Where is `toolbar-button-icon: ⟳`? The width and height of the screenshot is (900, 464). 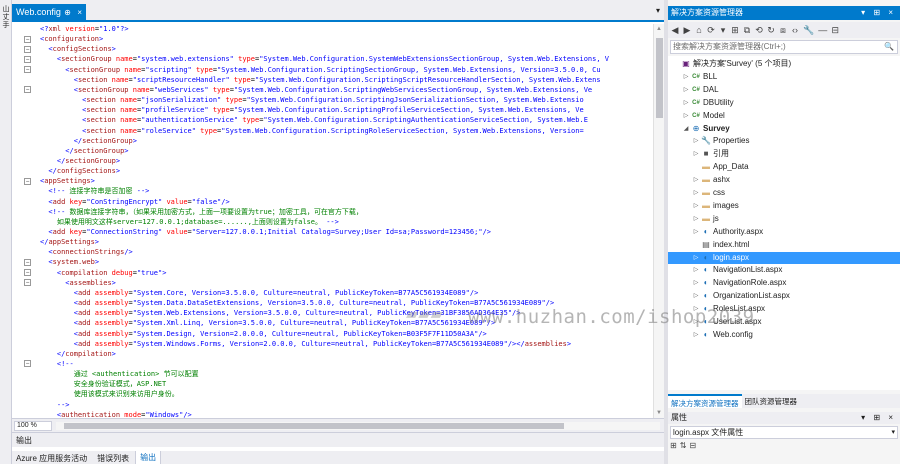 toolbar-button-icon: ⟳ is located at coordinates (711, 30).